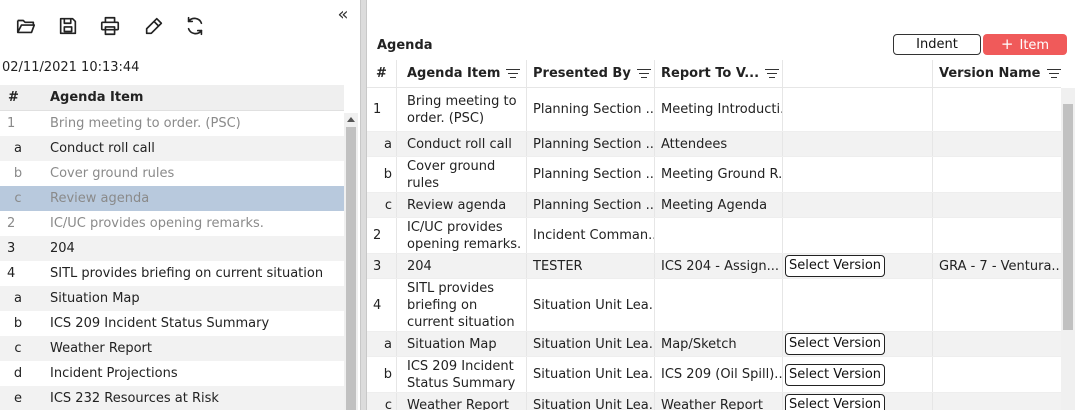  What do you see at coordinates (382, 235) in the screenshot?
I see `cell-num: 2` at bounding box center [382, 235].